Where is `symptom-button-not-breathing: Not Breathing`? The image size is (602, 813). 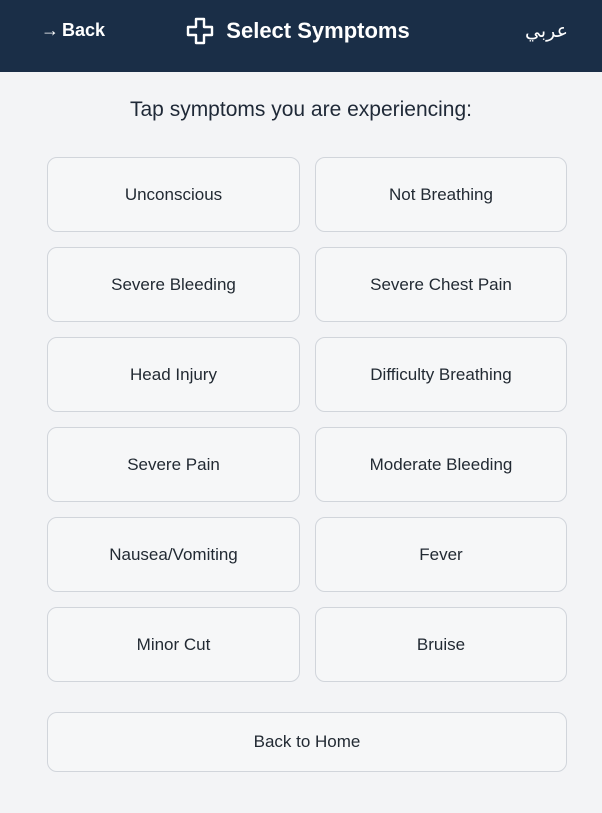
symptom-button-not-breathing: Not Breathing is located at coordinates (441, 194).